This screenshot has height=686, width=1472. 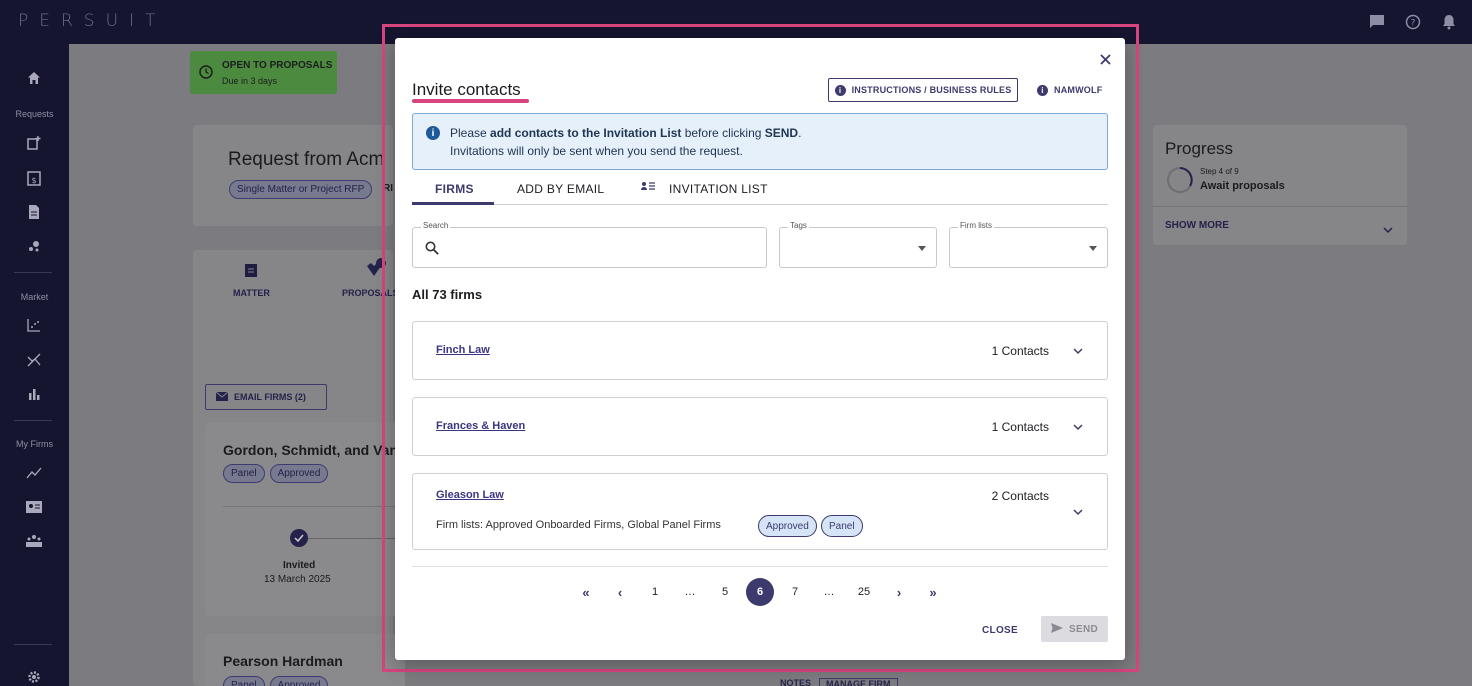 What do you see at coordinates (34, 212) in the screenshot?
I see `document-icon` at bounding box center [34, 212].